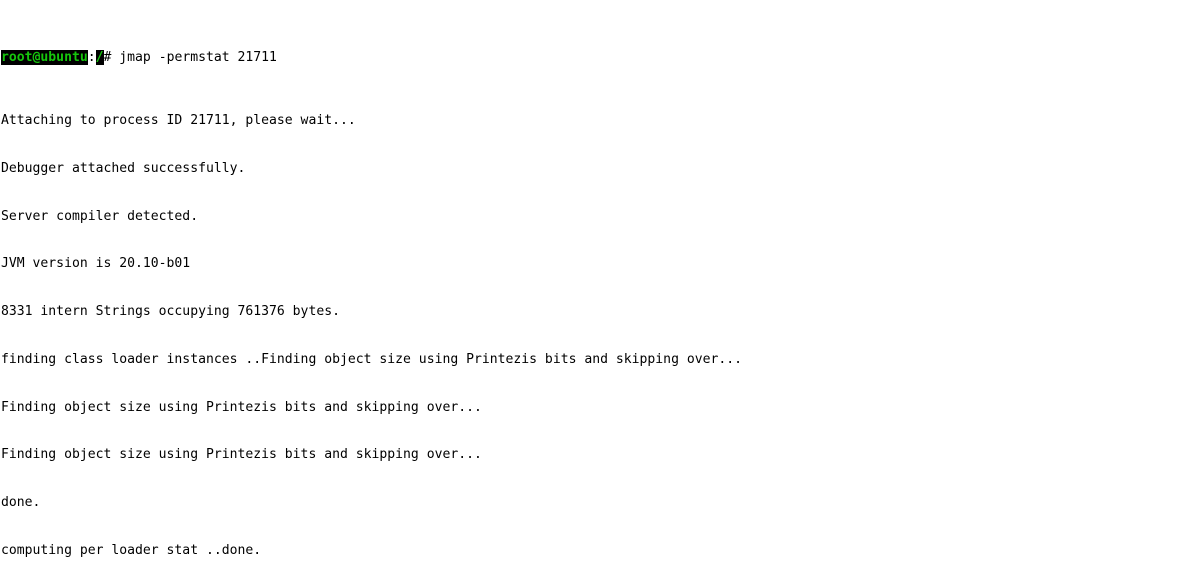  Describe the element at coordinates (100, 216) in the screenshot. I see `output-line: Server compiler detected.` at that location.